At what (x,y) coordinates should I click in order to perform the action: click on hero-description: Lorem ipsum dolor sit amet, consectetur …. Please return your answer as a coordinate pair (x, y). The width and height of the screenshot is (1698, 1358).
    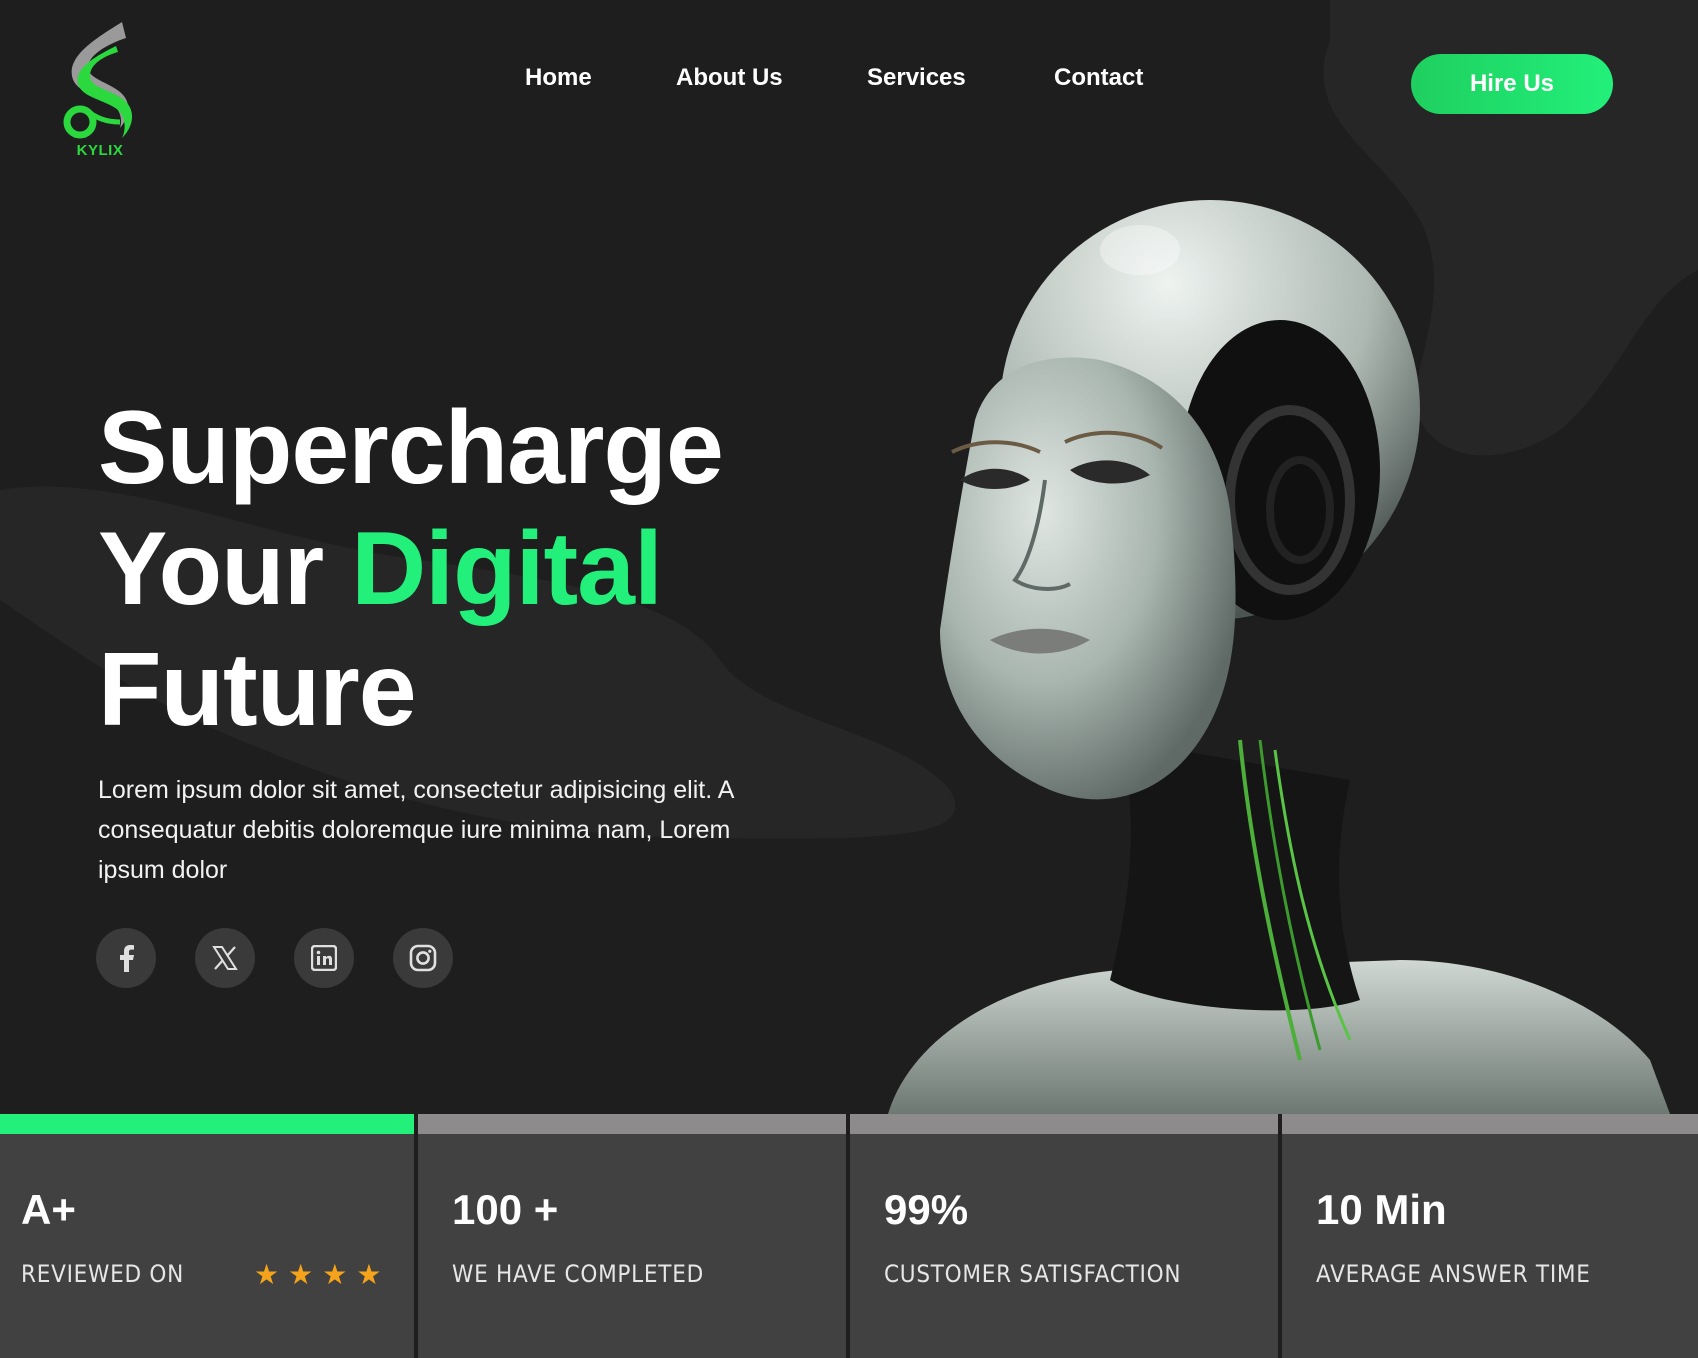
    Looking at the image, I should click on (416, 830).